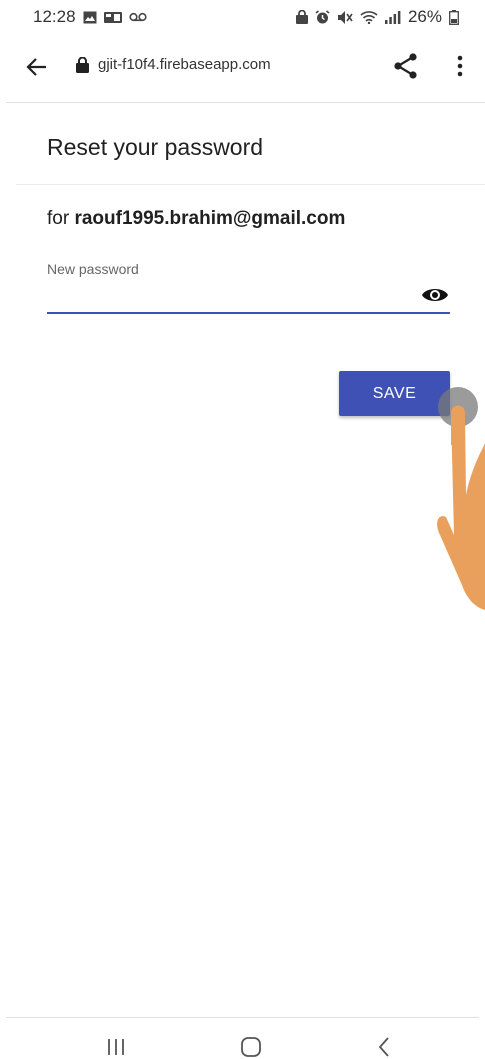 The image size is (485, 1059). I want to click on url-text: gjit-f10f4.firebaseapp.com, so click(184, 64).